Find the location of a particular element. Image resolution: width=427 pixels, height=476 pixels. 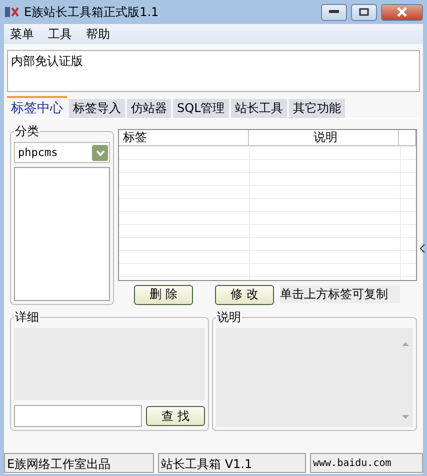

menu-item: 菜单 is located at coordinates (22, 34).